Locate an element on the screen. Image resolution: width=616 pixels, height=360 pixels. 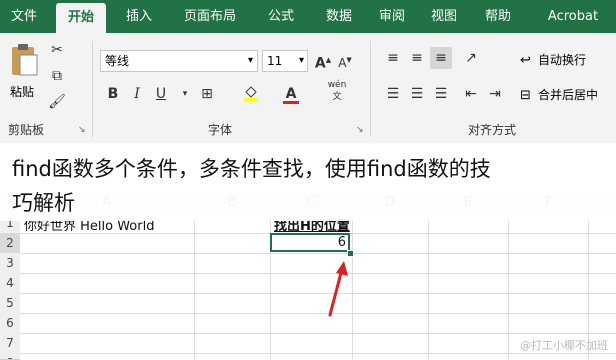
ribbon-tab-bar: 文件 开始 插入 页面布局 公式 数据 审阅 视图 帮助 Acrobat is located at coordinates (308, 16).